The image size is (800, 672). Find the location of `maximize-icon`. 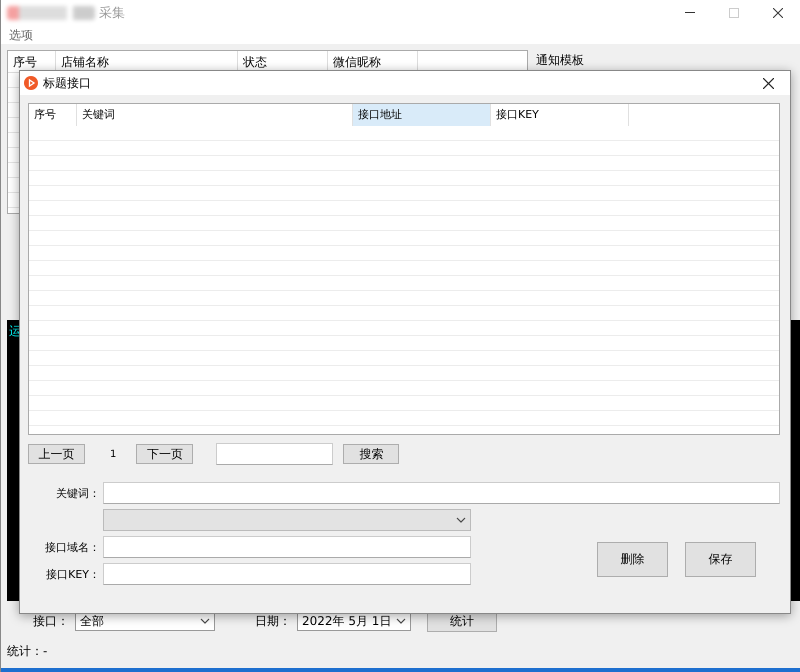

maximize-icon is located at coordinates (734, 13).